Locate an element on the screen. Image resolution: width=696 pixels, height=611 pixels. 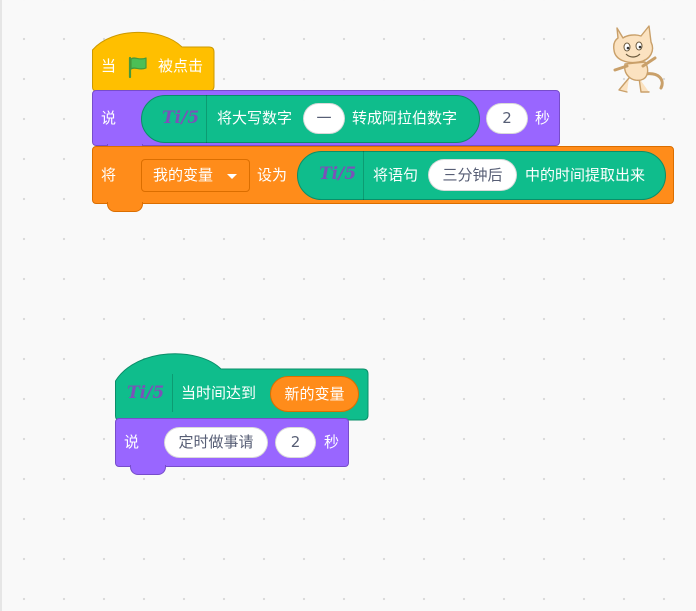
hat-divider is located at coordinates (172, 393).